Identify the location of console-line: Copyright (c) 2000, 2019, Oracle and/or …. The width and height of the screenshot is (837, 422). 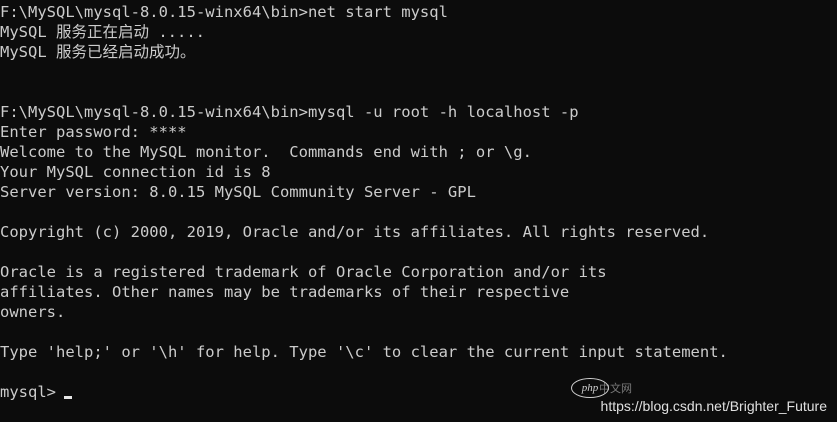
(355, 232).